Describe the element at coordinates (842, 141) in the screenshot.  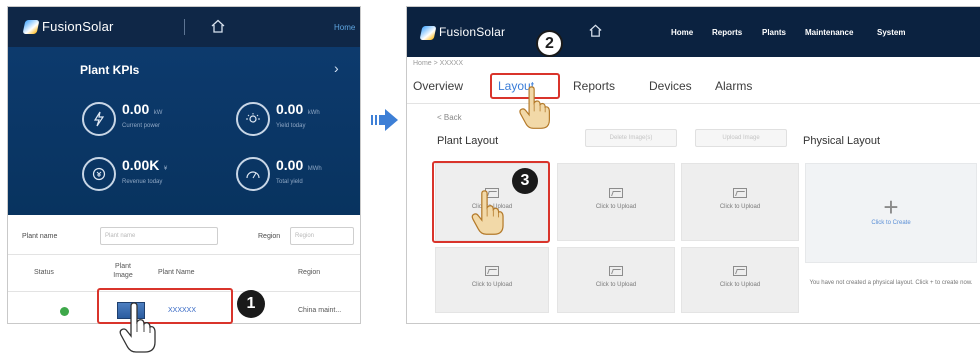
I see `physical-layout-title: Physical Layout` at that location.